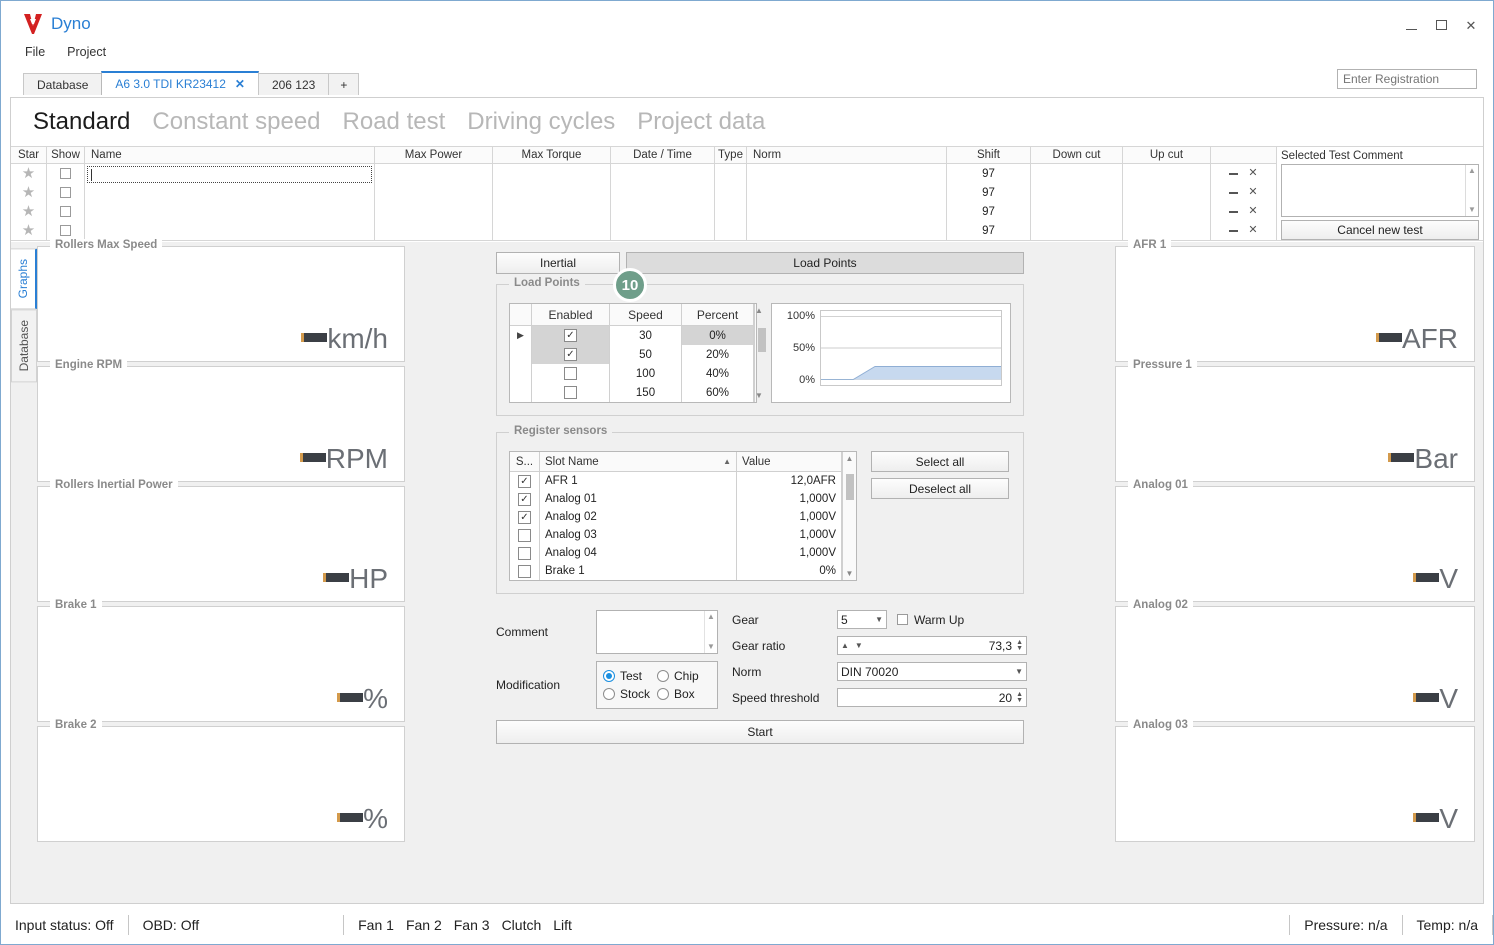 Image resolution: width=1494 pixels, height=945 pixels. What do you see at coordinates (676, 571) in the screenshot?
I see `table-row: Brake 1 0%` at bounding box center [676, 571].